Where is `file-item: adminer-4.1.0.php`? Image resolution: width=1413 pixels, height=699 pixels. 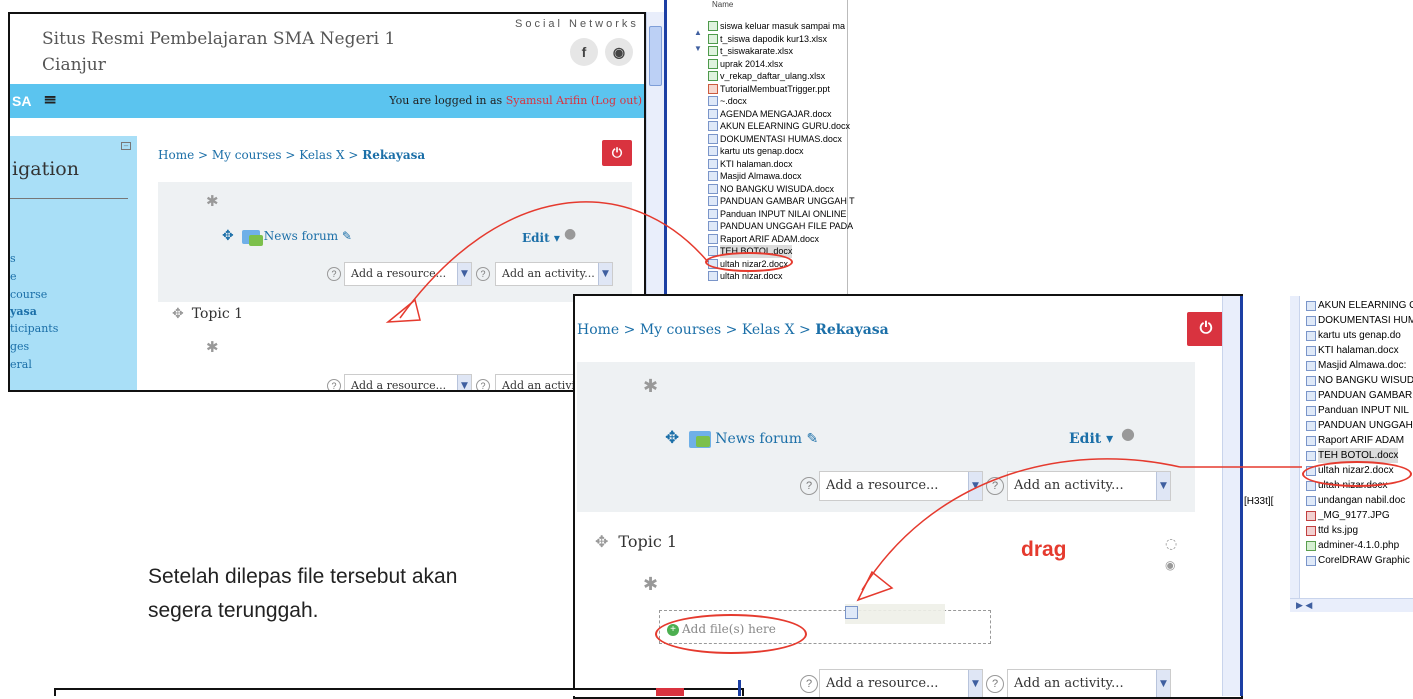 file-item: adminer-4.1.0.php is located at coordinates (1359, 545).